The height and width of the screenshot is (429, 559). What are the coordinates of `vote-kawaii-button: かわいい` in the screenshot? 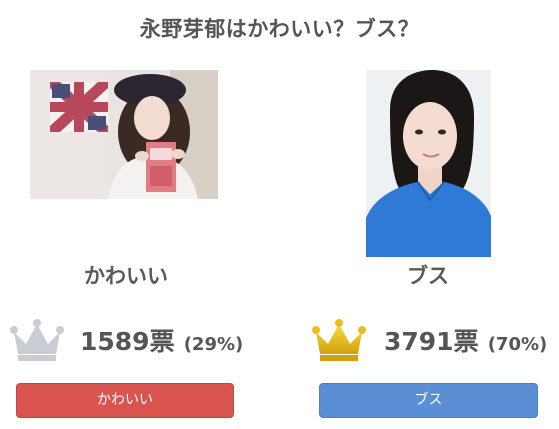 It's located at (125, 400).